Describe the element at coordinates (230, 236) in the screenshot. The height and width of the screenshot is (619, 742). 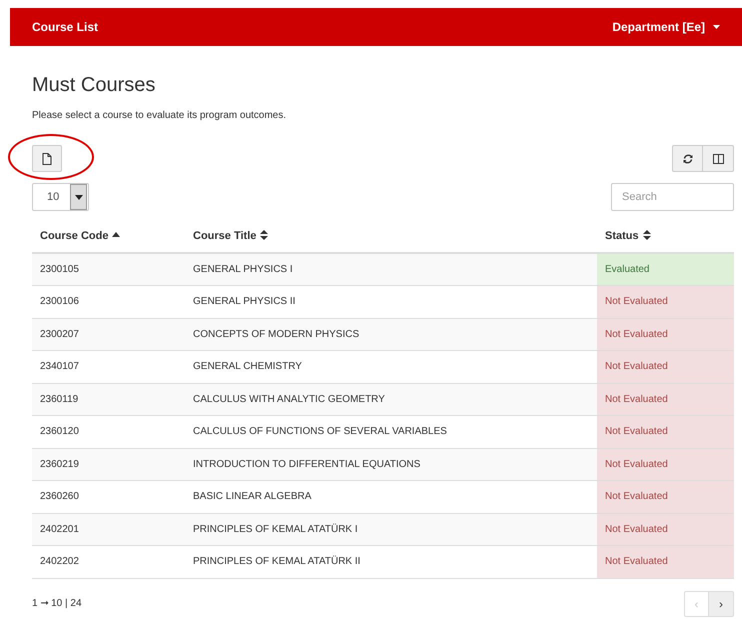
I see `column-header: Course Title` at that location.